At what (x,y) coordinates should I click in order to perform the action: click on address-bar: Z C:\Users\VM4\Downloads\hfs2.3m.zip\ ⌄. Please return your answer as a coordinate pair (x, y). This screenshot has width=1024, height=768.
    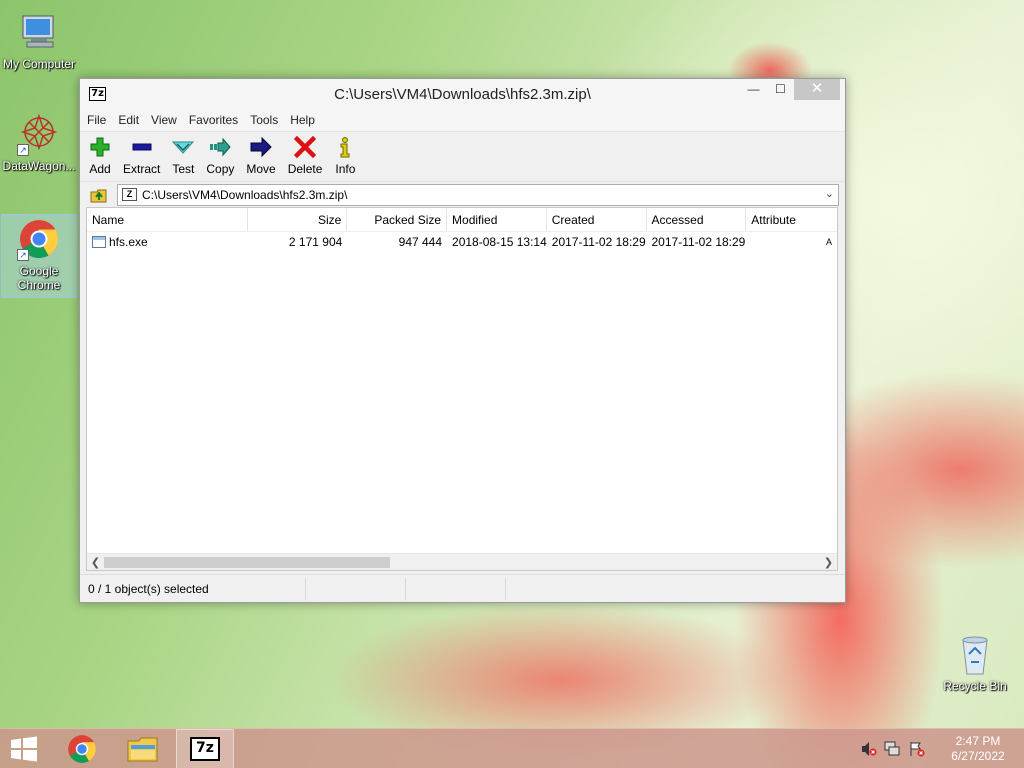
    Looking at the image, I should click on (462, 194).